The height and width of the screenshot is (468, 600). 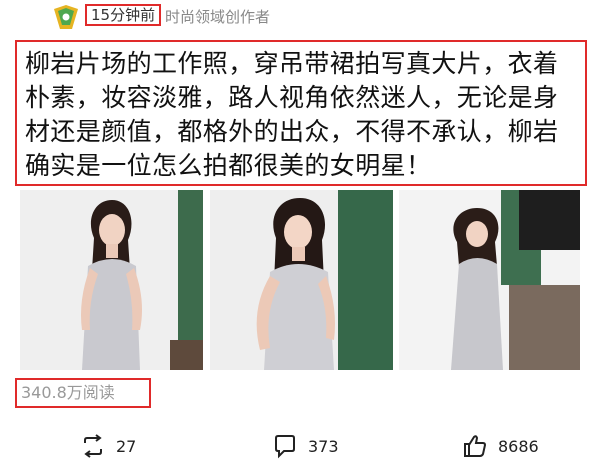 What do you see at coordinates (108, 446) in the screenshot?
I see `repost-button: 27` at bounding box center [108, 446].